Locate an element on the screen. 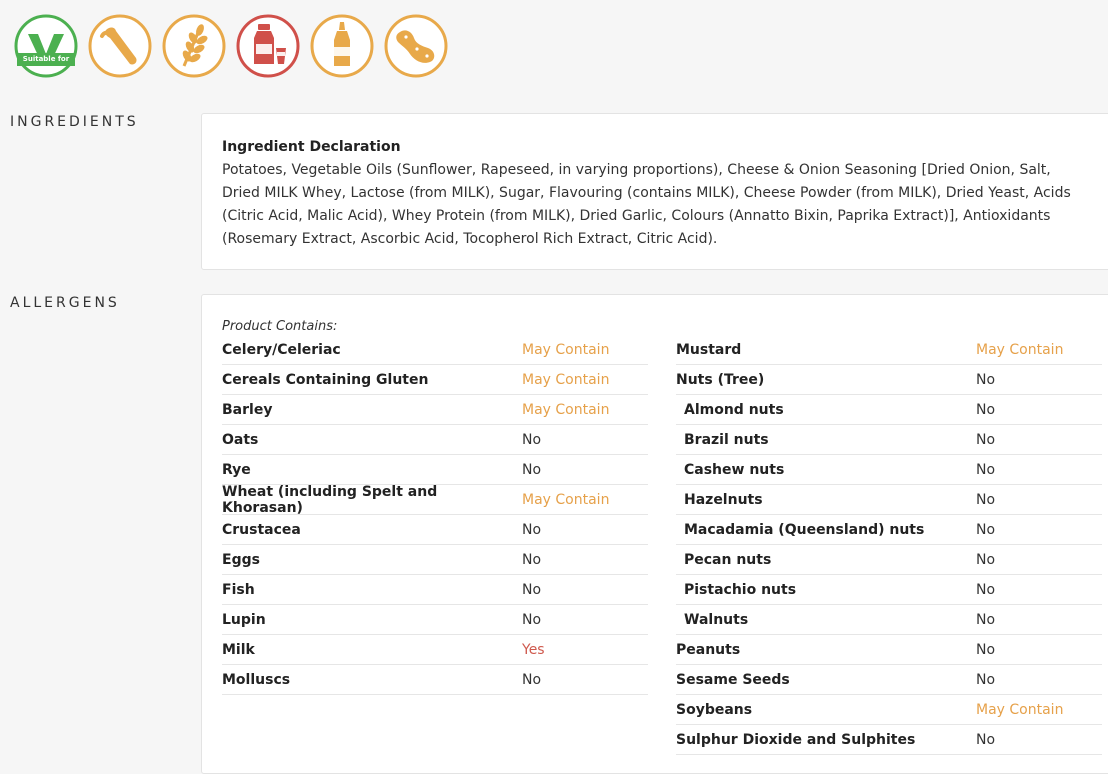 The image size is (1108, 774). allergen-row: Macadamia (Queensland) nuts No is located at coordinates (889, 530).